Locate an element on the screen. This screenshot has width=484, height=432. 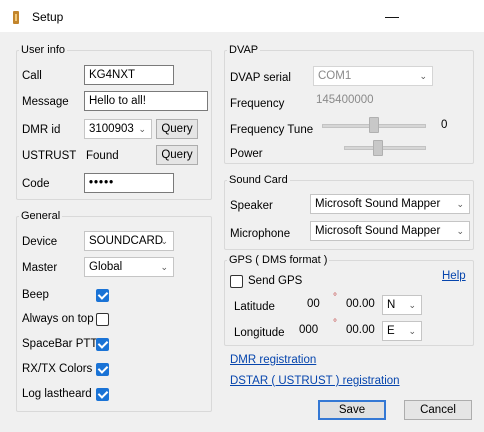
always-on-top-checkbox is located at coordinates (102, 319).